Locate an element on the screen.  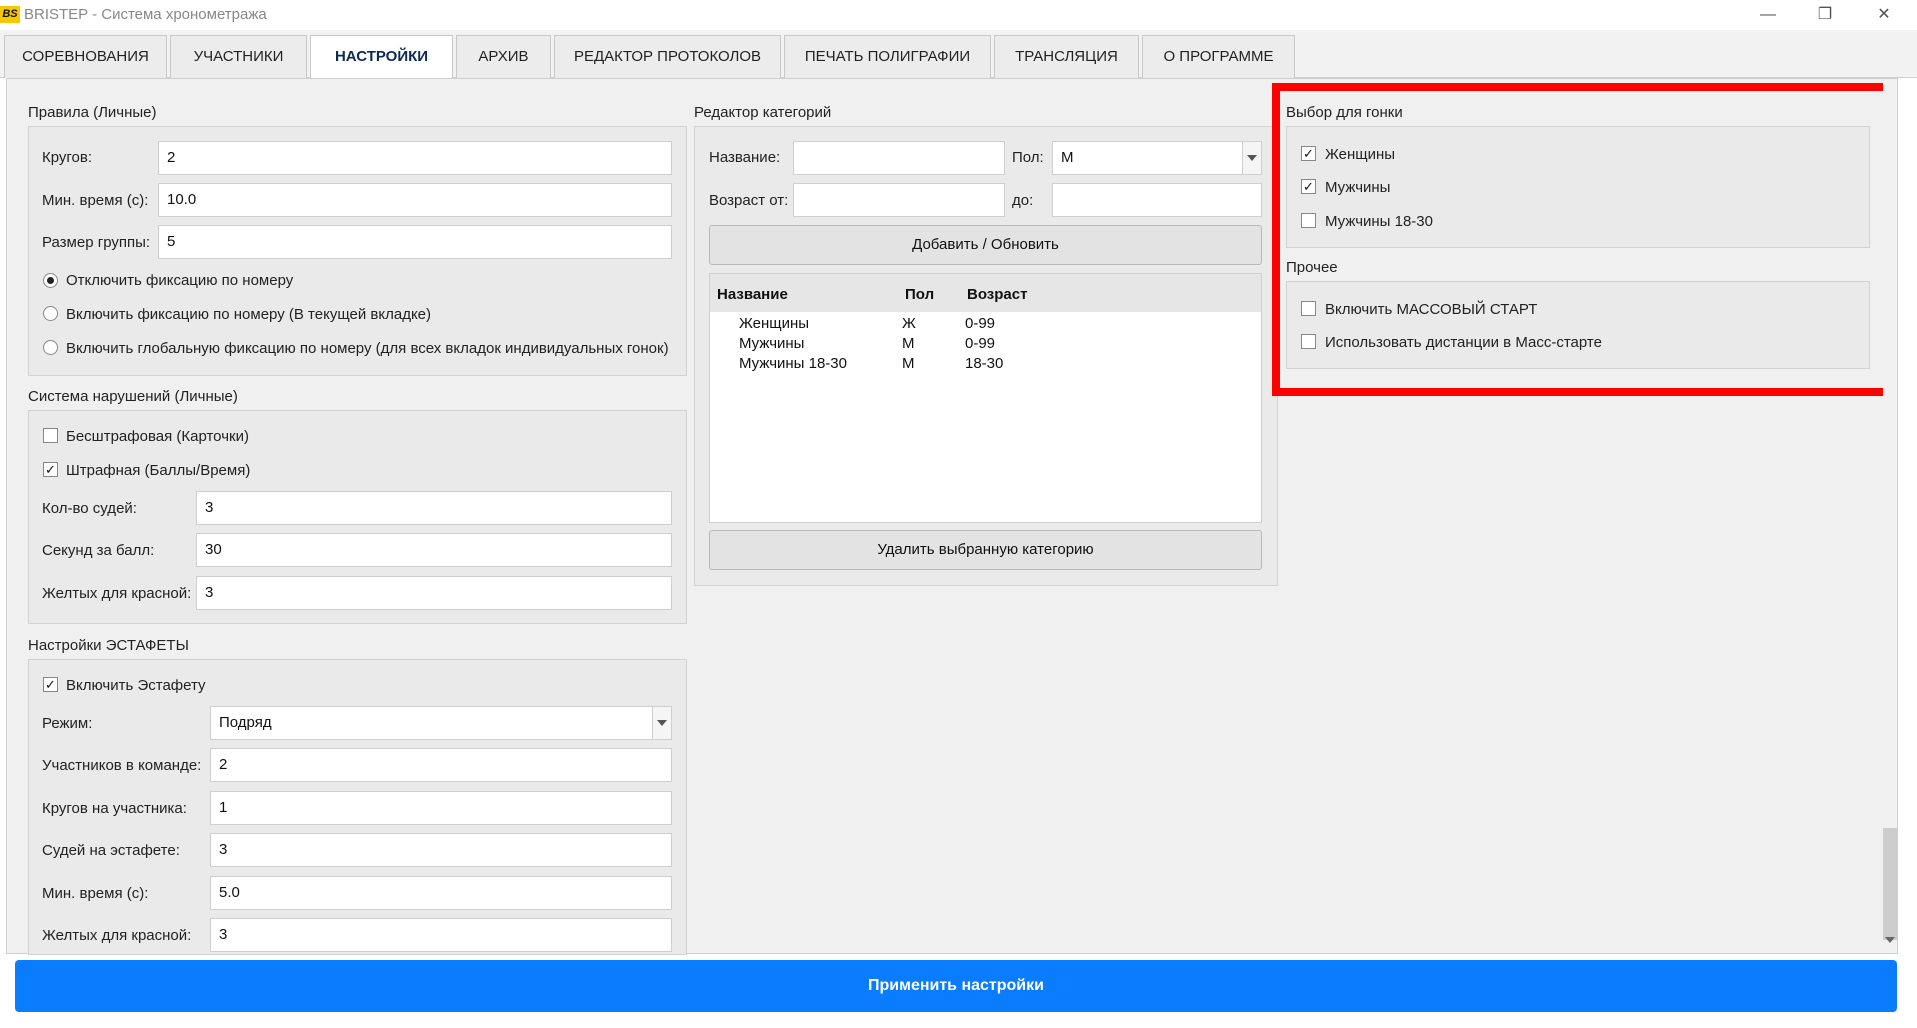
row-name: Мужчины is located at coordinates (772, 343).